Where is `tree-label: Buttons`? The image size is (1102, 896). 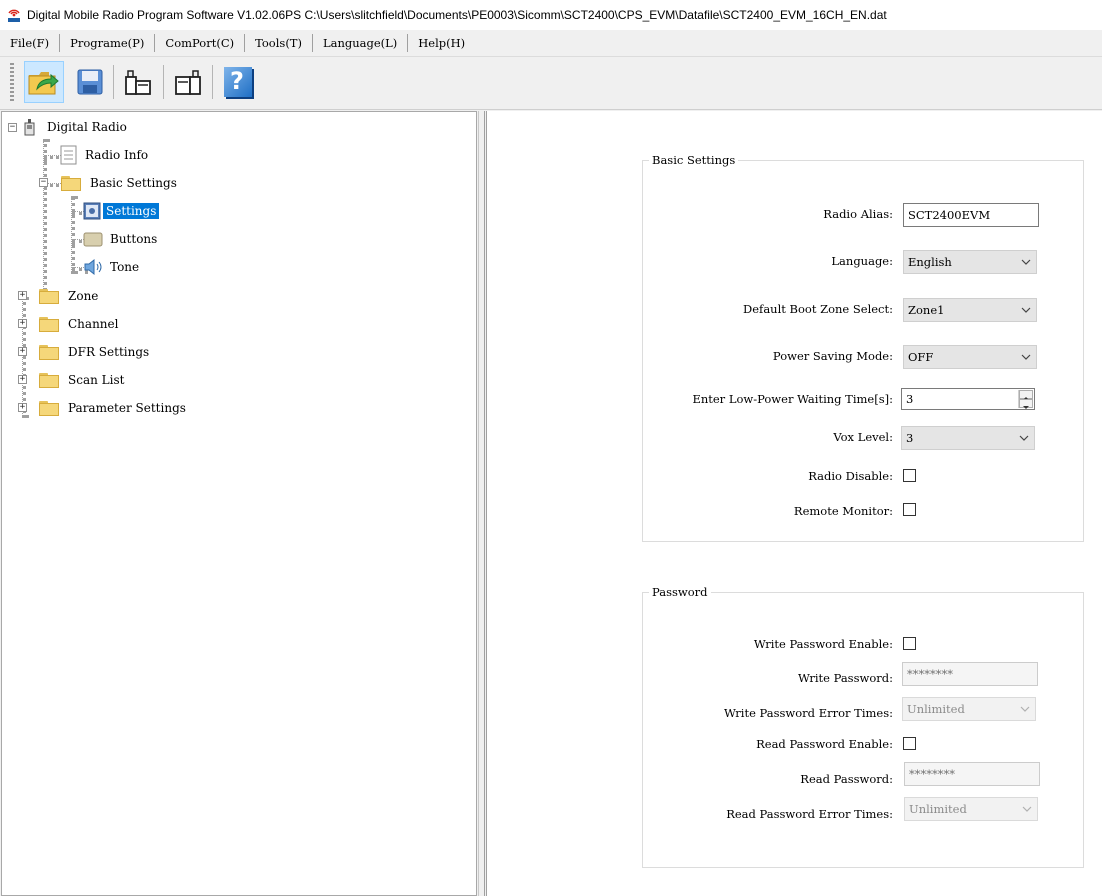 tree-label: Buttons is located at coordinates (134, 239).